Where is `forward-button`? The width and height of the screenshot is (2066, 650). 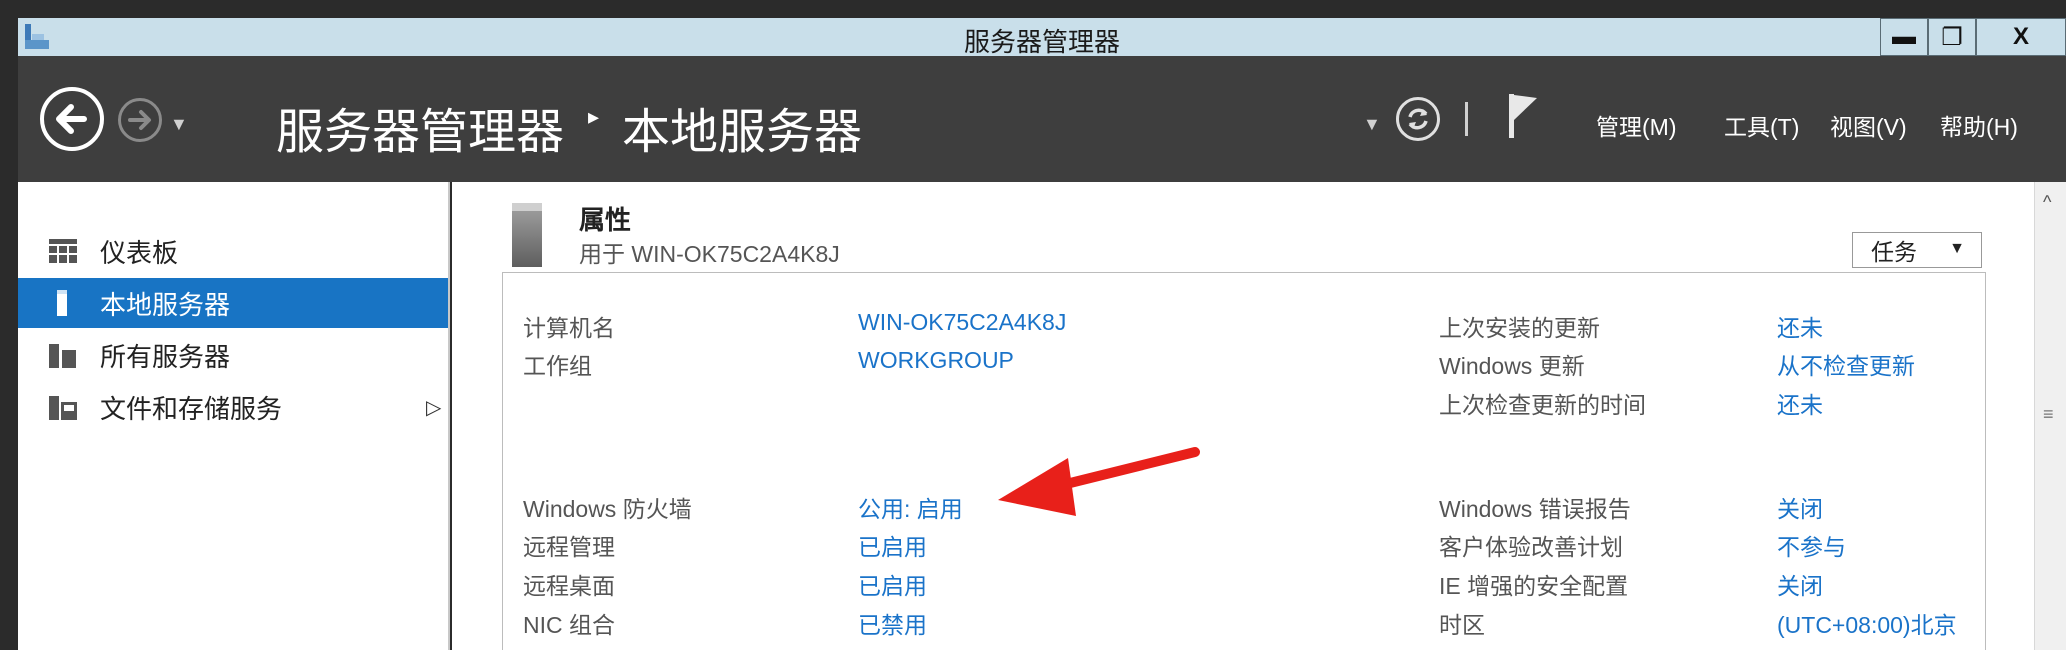
forward-button is located at coordinates (140, 120).